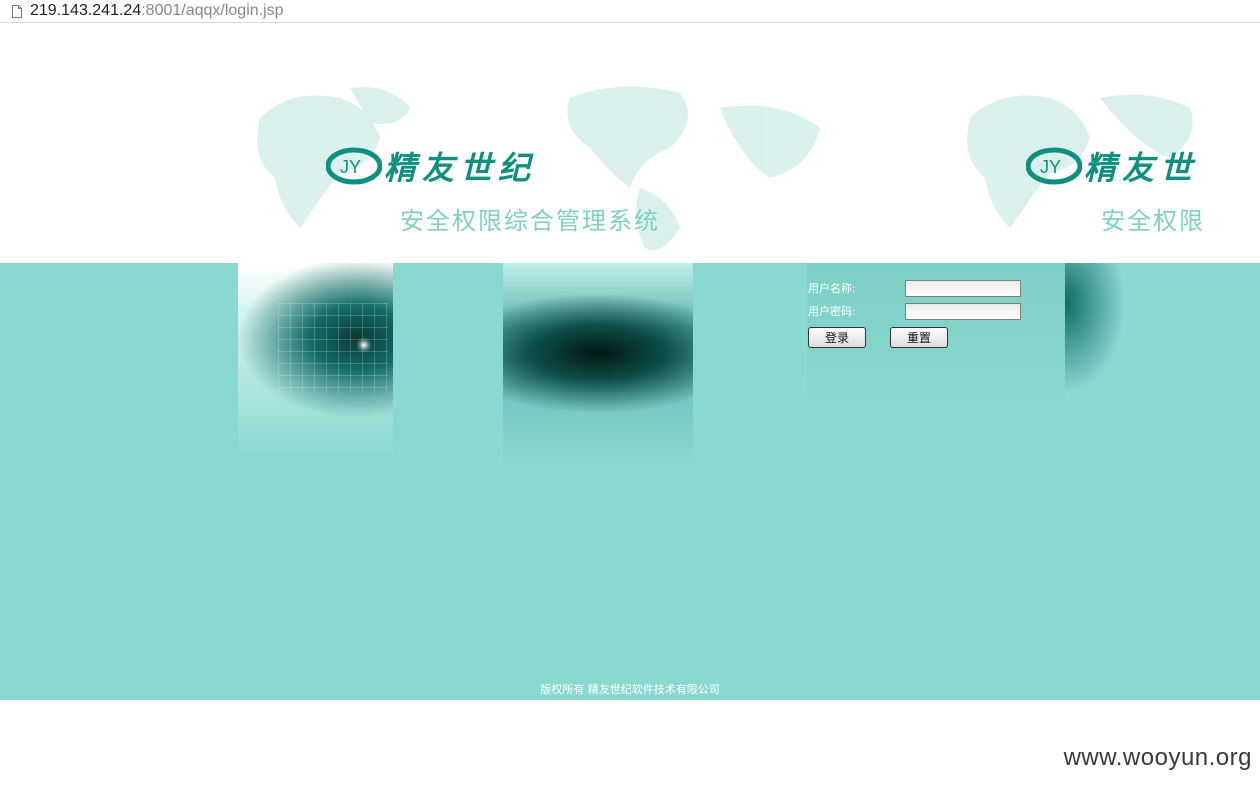 The width and height of the screenshot is (1260, 788). Describe the element at coordinates (17, 11) in the screenshot. I see `page-icon` at that location.